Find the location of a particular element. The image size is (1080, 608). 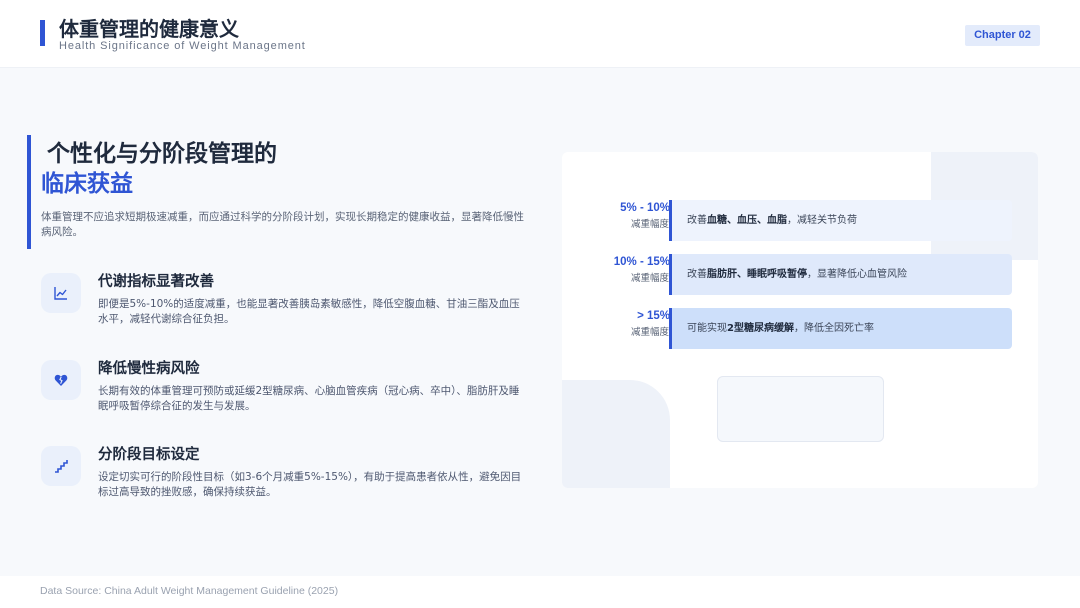

page-subtitle: Health Significance of Weight Management is located at coordinates (182, 46).